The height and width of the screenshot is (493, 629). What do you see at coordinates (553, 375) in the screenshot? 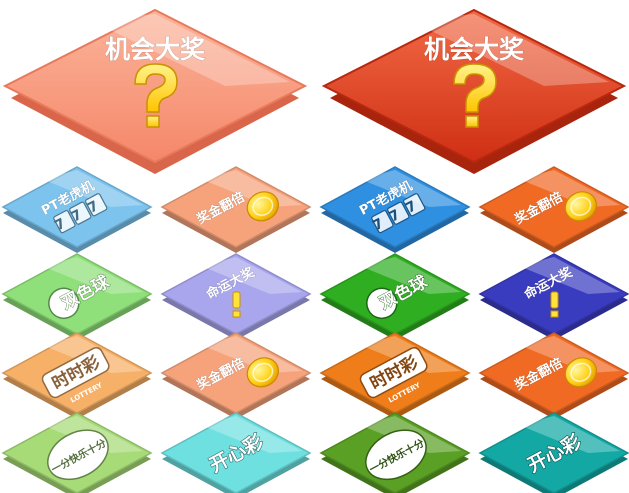
I see `small-tile-3-4: 奖金翻倍` at bounding box center [553, 375].